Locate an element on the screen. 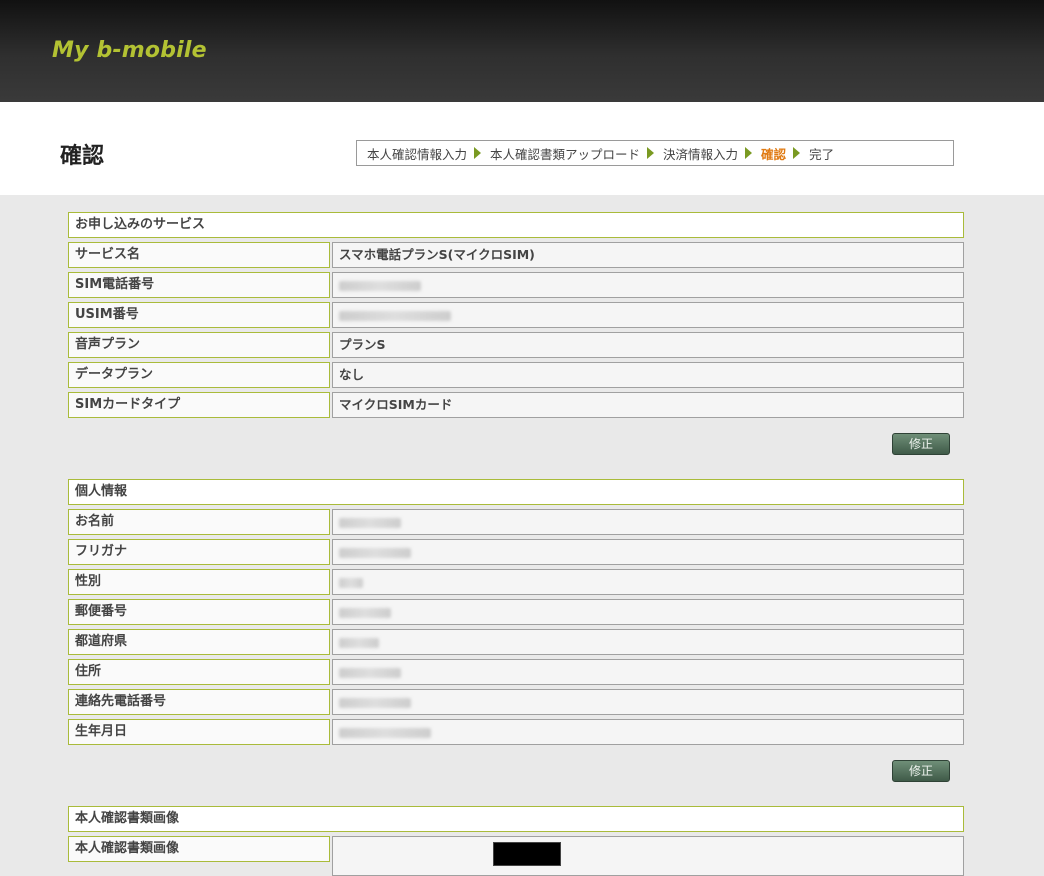  step-confirm: 確認 is located at coordinates (774, 154).